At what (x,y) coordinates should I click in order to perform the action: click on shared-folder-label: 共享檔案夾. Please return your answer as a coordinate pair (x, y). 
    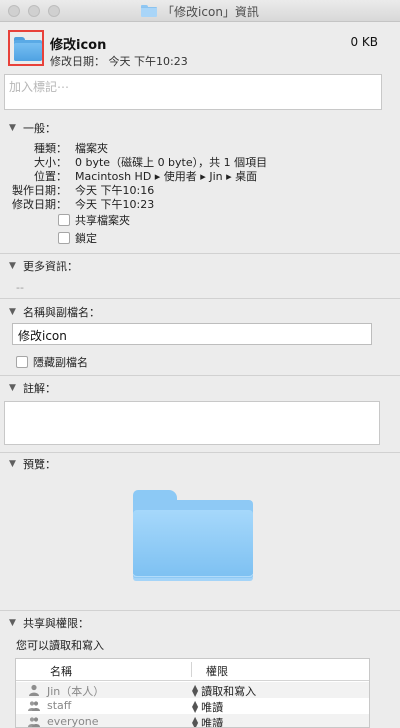
    Looking at the image, I should click on (102, 220).